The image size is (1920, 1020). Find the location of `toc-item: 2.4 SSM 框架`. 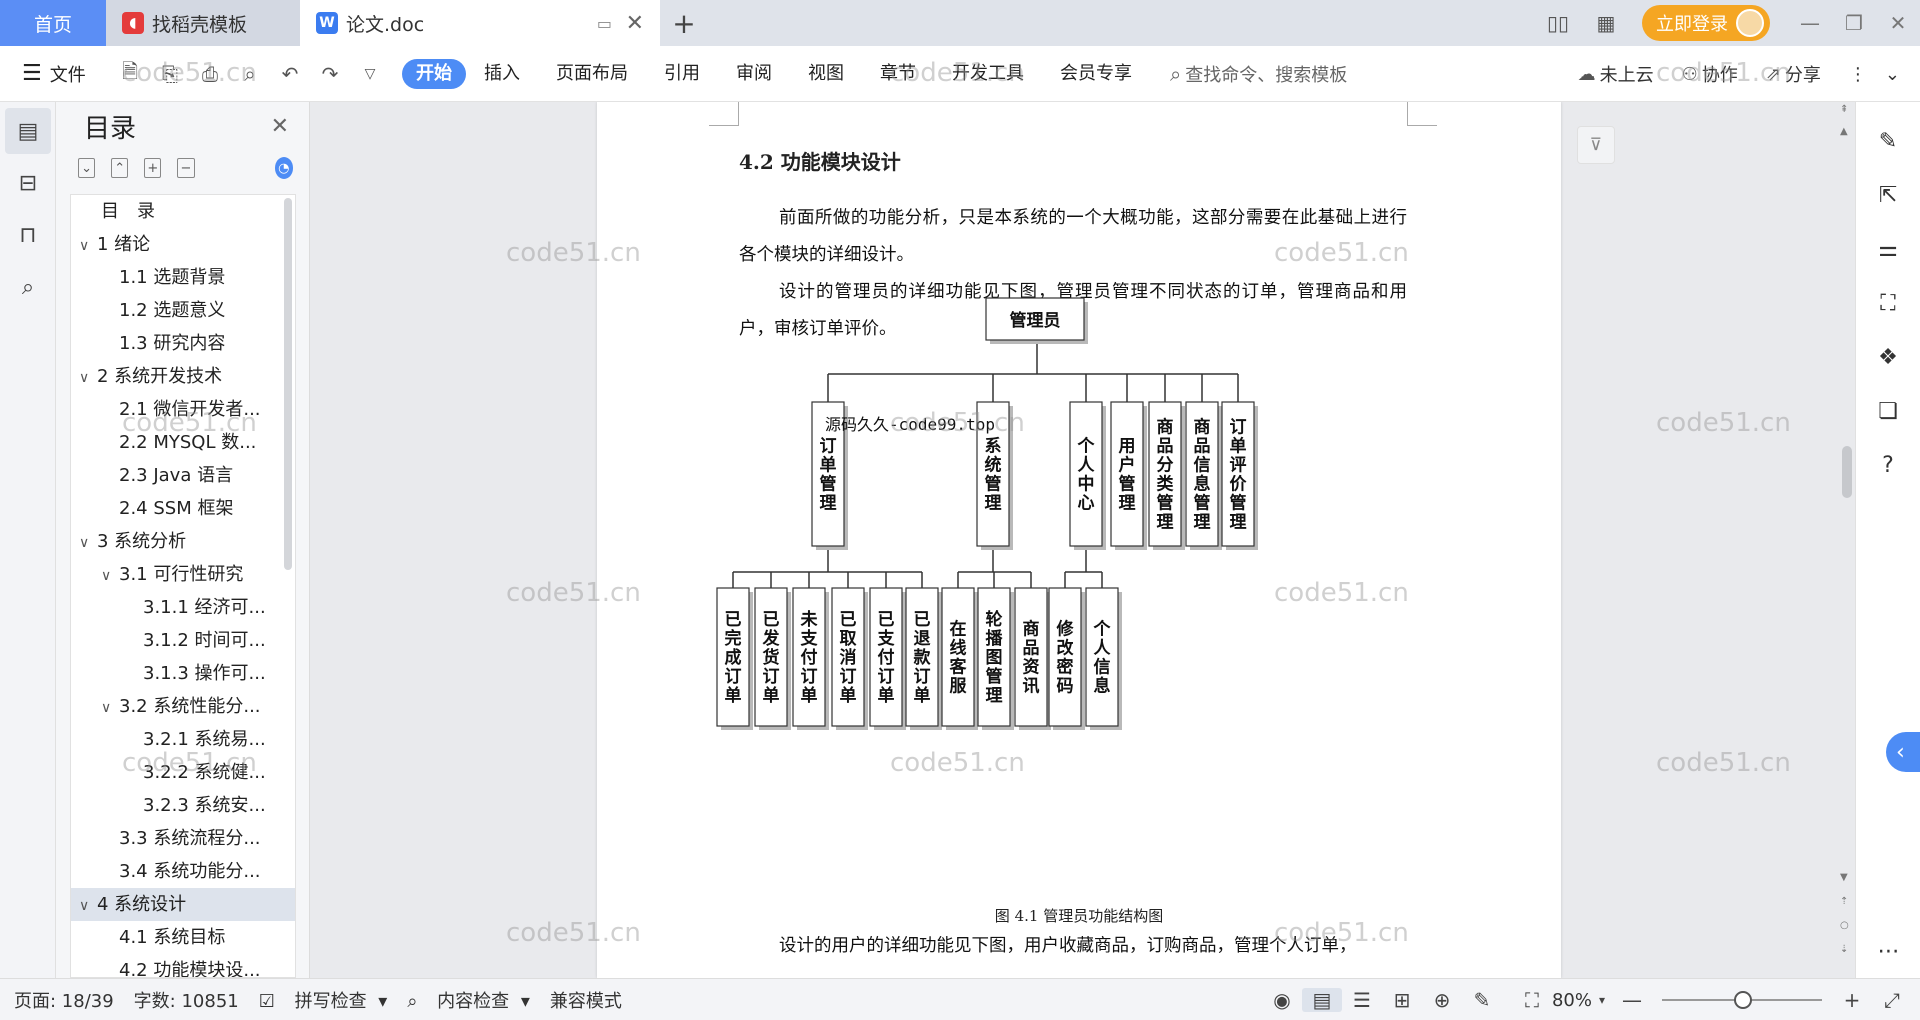

toc-item: 2.4 SSM 框架 is located at coordinates (183, 508).